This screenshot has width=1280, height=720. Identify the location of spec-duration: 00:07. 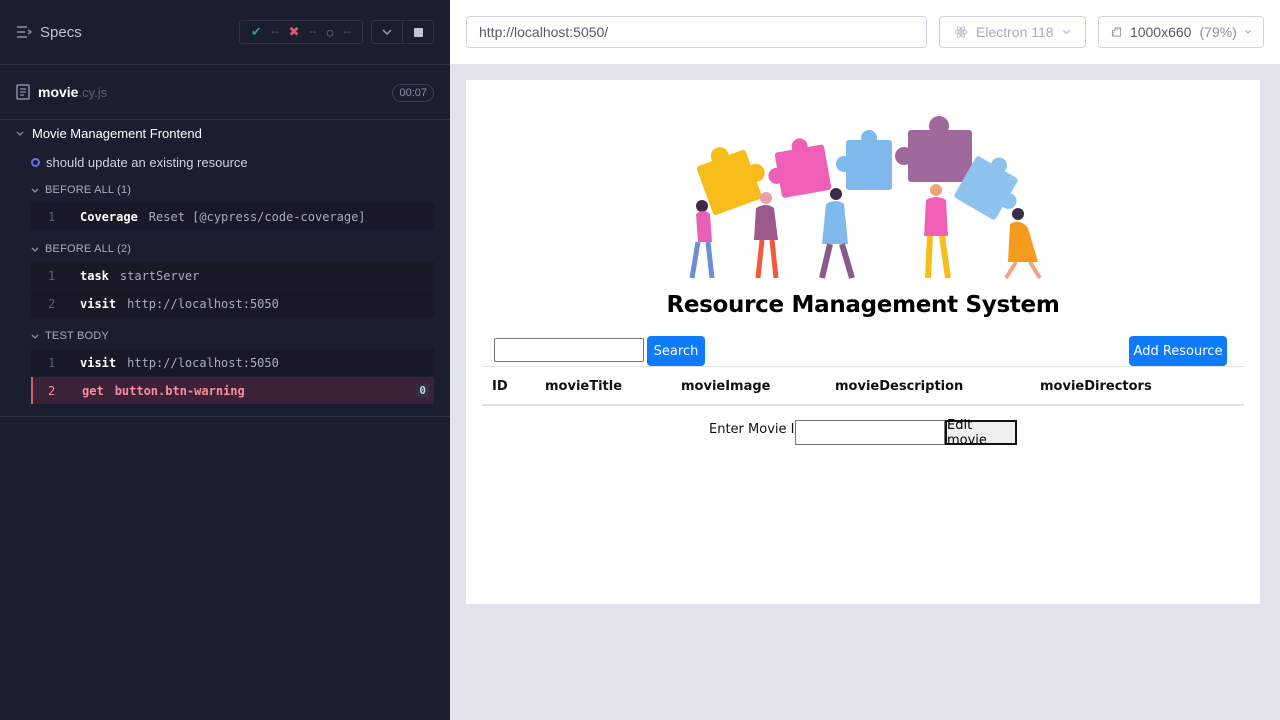
(413, 93).